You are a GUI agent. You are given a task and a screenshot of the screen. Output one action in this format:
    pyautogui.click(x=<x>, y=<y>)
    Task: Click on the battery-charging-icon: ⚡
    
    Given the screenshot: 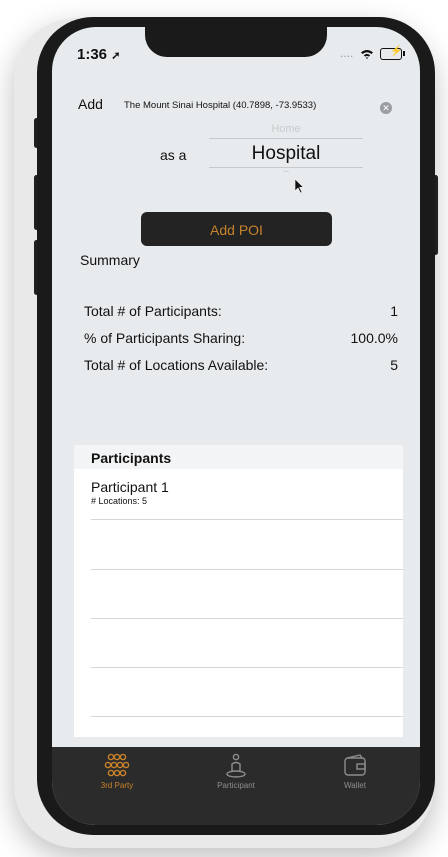 What is the action you would take?
    pyautogui.click(x=392, y=53)
    